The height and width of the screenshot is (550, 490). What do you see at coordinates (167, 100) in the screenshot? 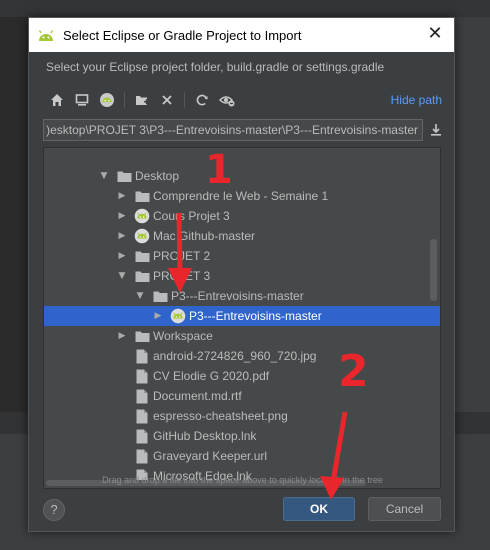
I see `delete-icon` at bounding box center [167, 100].